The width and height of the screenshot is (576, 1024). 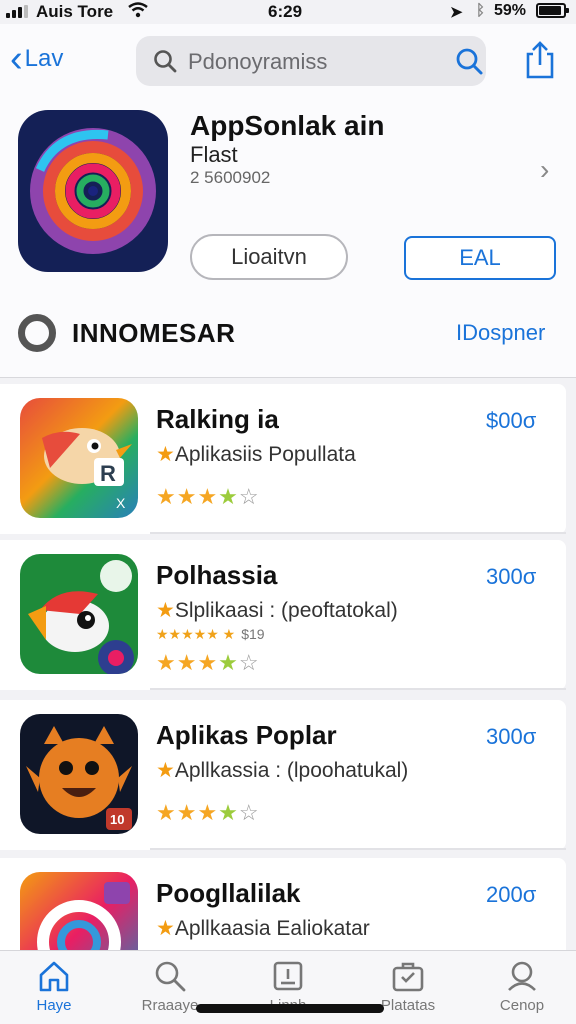 I want to click on battery-icon, so click(x=552, y=10).